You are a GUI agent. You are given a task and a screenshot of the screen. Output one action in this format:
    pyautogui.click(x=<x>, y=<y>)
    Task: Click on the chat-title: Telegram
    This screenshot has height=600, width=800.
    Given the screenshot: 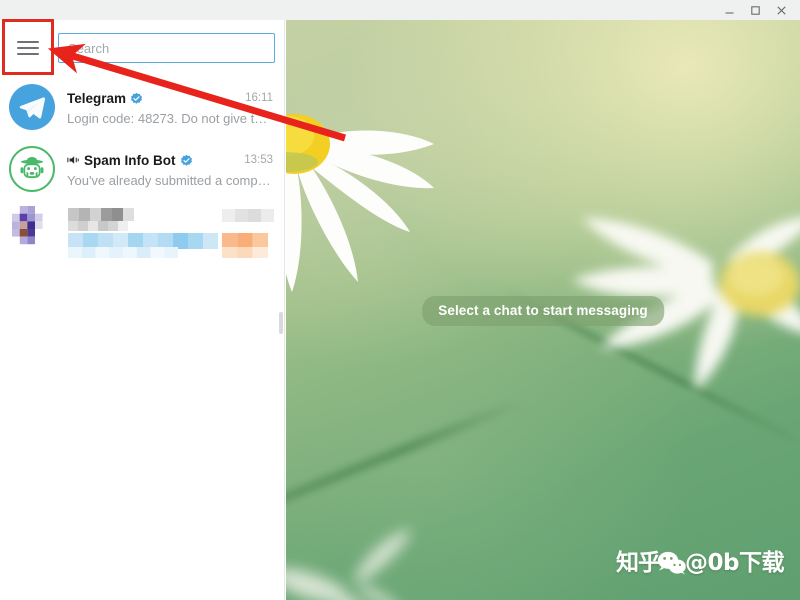 What is the action you would take?
    pyautogui.click(x=97, y=98)
    